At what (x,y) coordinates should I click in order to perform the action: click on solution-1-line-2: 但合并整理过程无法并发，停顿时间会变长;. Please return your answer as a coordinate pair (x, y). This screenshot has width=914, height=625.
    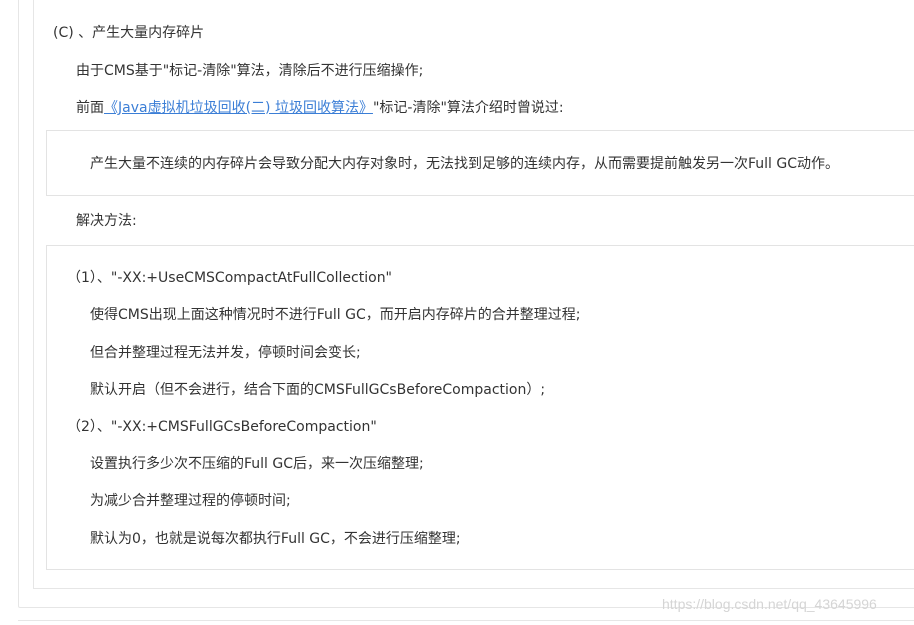
    Looking at the image, I should click on (225, 353).